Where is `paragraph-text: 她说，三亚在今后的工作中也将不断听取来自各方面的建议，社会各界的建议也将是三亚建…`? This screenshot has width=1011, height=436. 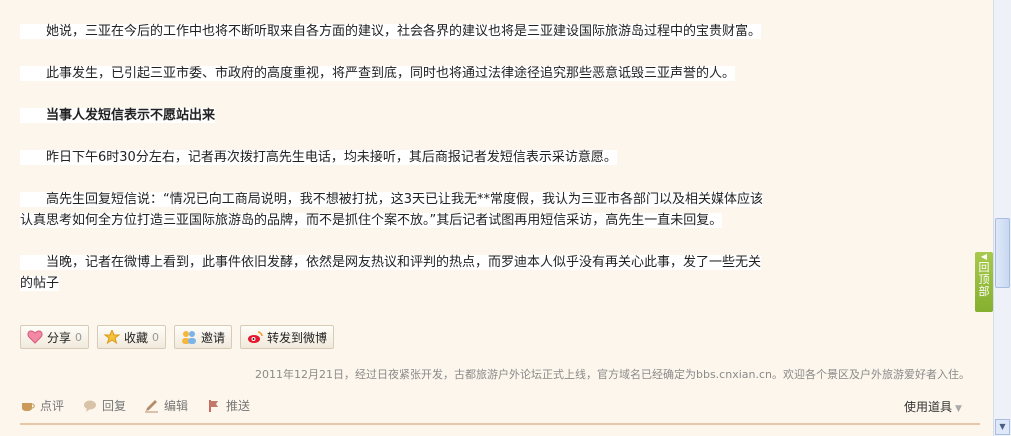 paragraph-text: 她说，三亚在今后的工作中也将不断听取来自各方面的建议，社会各界的建议也将是三亚建… is located at coordinates (404, 31).